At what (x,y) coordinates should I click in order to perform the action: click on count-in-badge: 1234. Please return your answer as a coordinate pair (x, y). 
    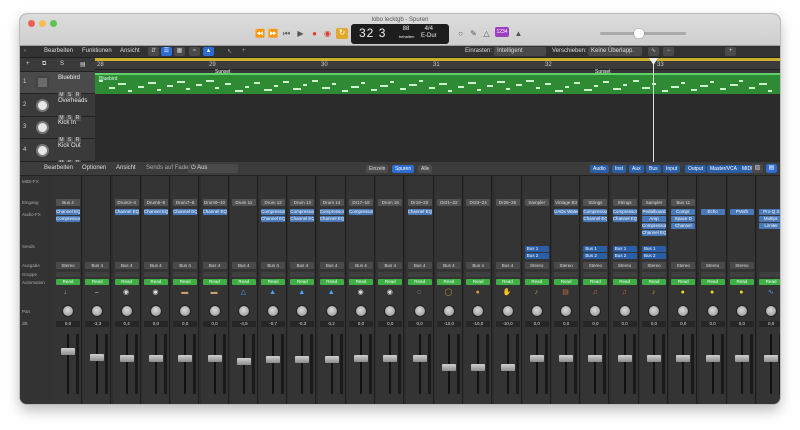
    Looking at the image, I should click on (502, 32).